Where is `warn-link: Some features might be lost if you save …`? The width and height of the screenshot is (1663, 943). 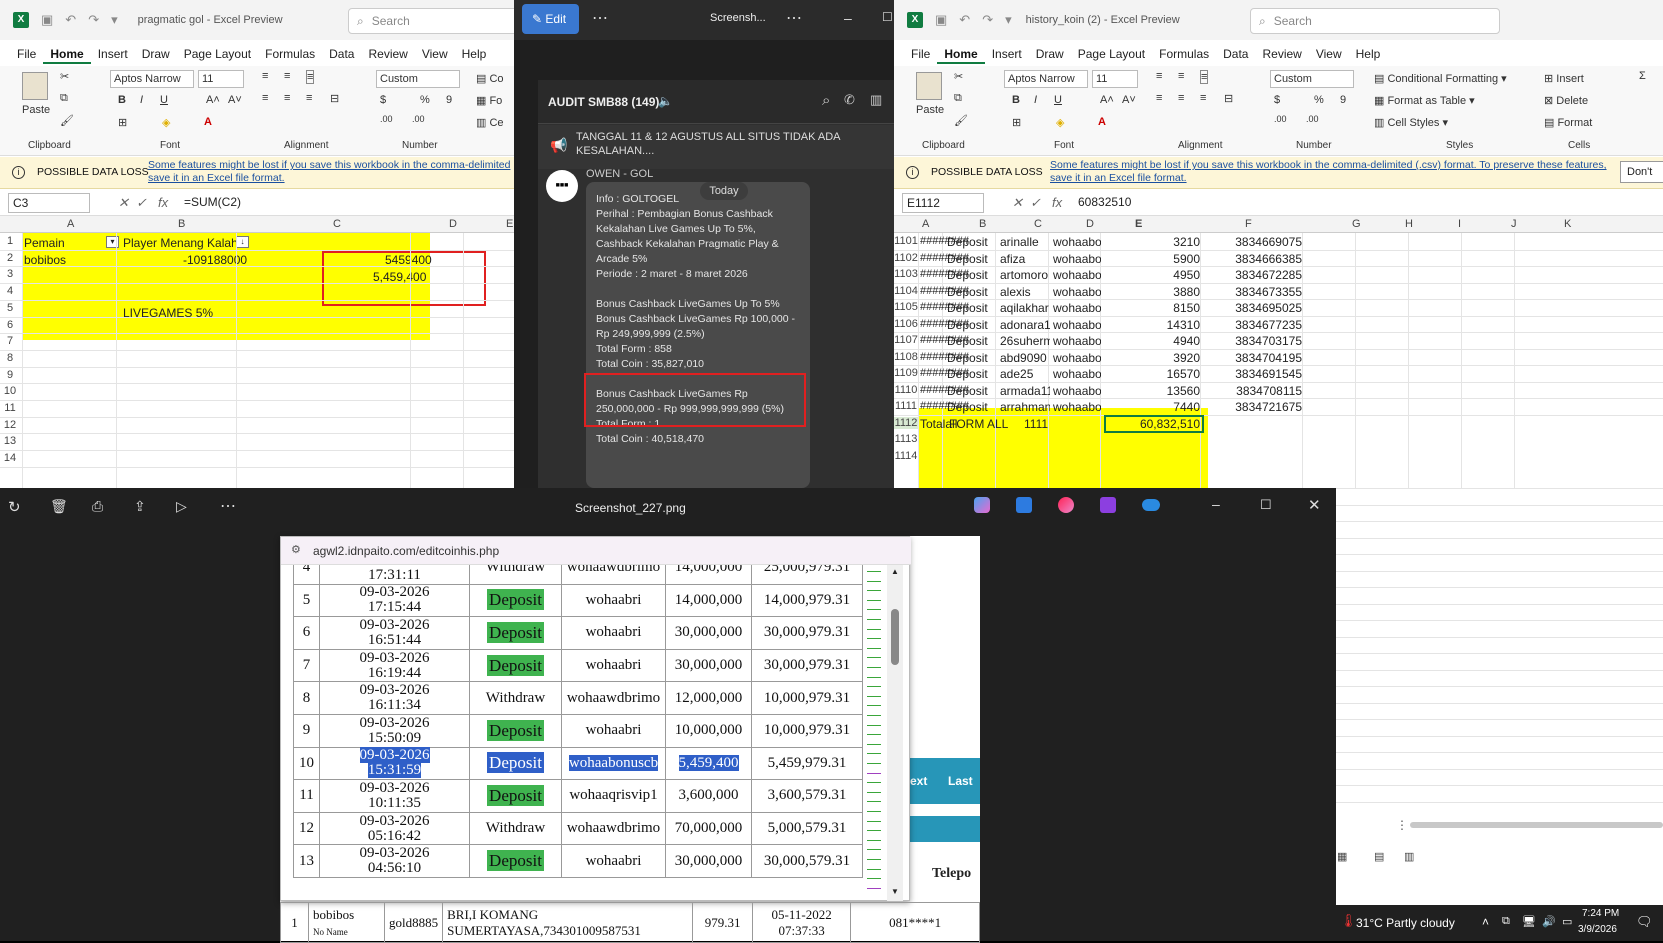
warn-link: Some features might be lost if you save … is located at coordinates (329, 172).